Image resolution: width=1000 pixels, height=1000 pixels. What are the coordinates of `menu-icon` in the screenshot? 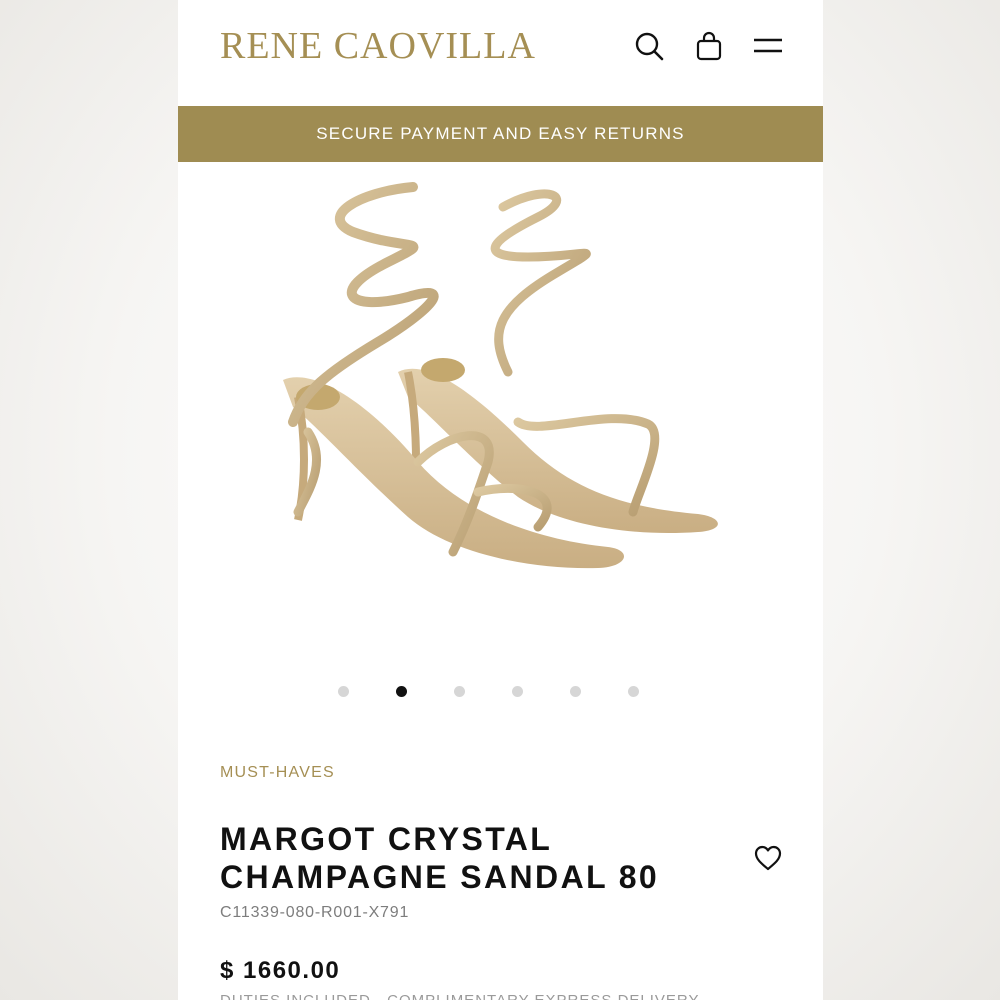 It's located at (768, 46).